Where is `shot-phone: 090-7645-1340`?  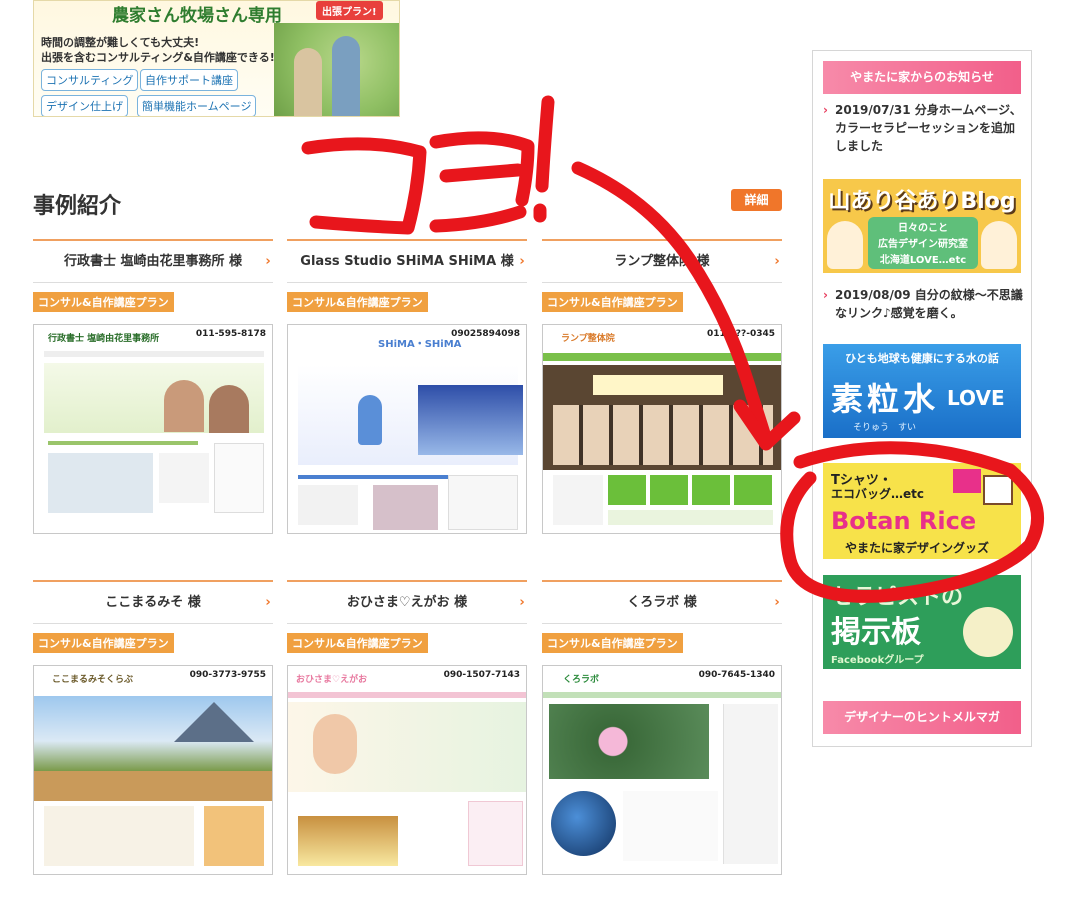 shot-phone: 090-7645-1340 is located at coordinates (736, 675).